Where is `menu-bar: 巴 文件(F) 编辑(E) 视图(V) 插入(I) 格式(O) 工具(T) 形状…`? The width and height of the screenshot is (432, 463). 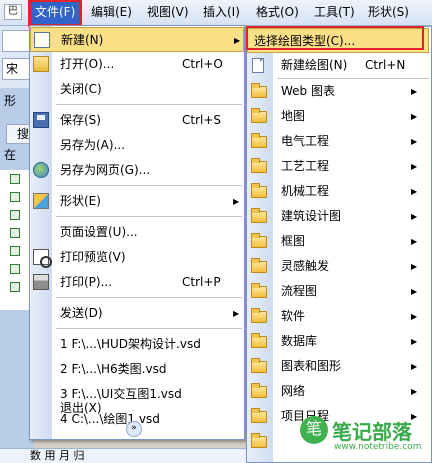 menu-bar: 巴 文件(F) 编辑(E) 视图(V) 插入(I) 格式(O) 工具(T) 形状… is located at coordinates (216, 13).